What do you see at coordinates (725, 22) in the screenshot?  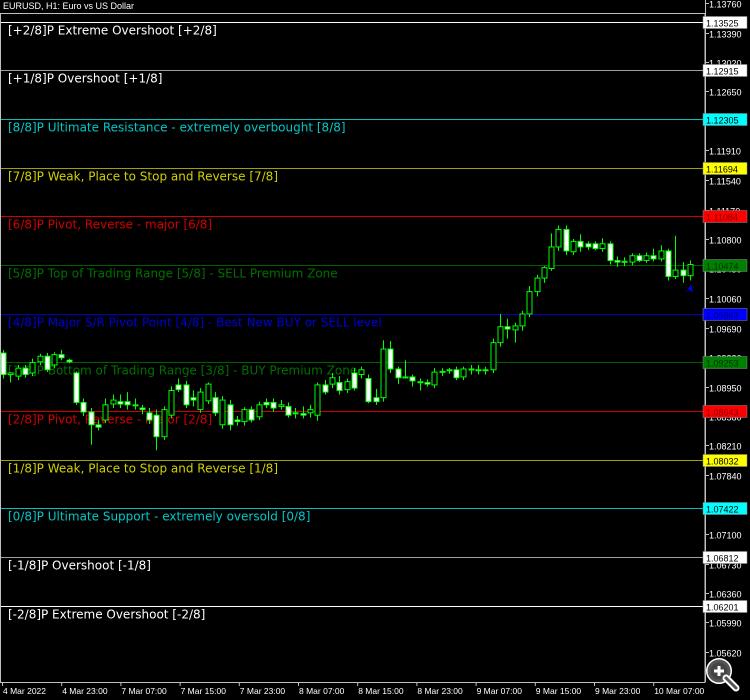 I see `price-tag: 1.13525` at bounding box center [725, 22].